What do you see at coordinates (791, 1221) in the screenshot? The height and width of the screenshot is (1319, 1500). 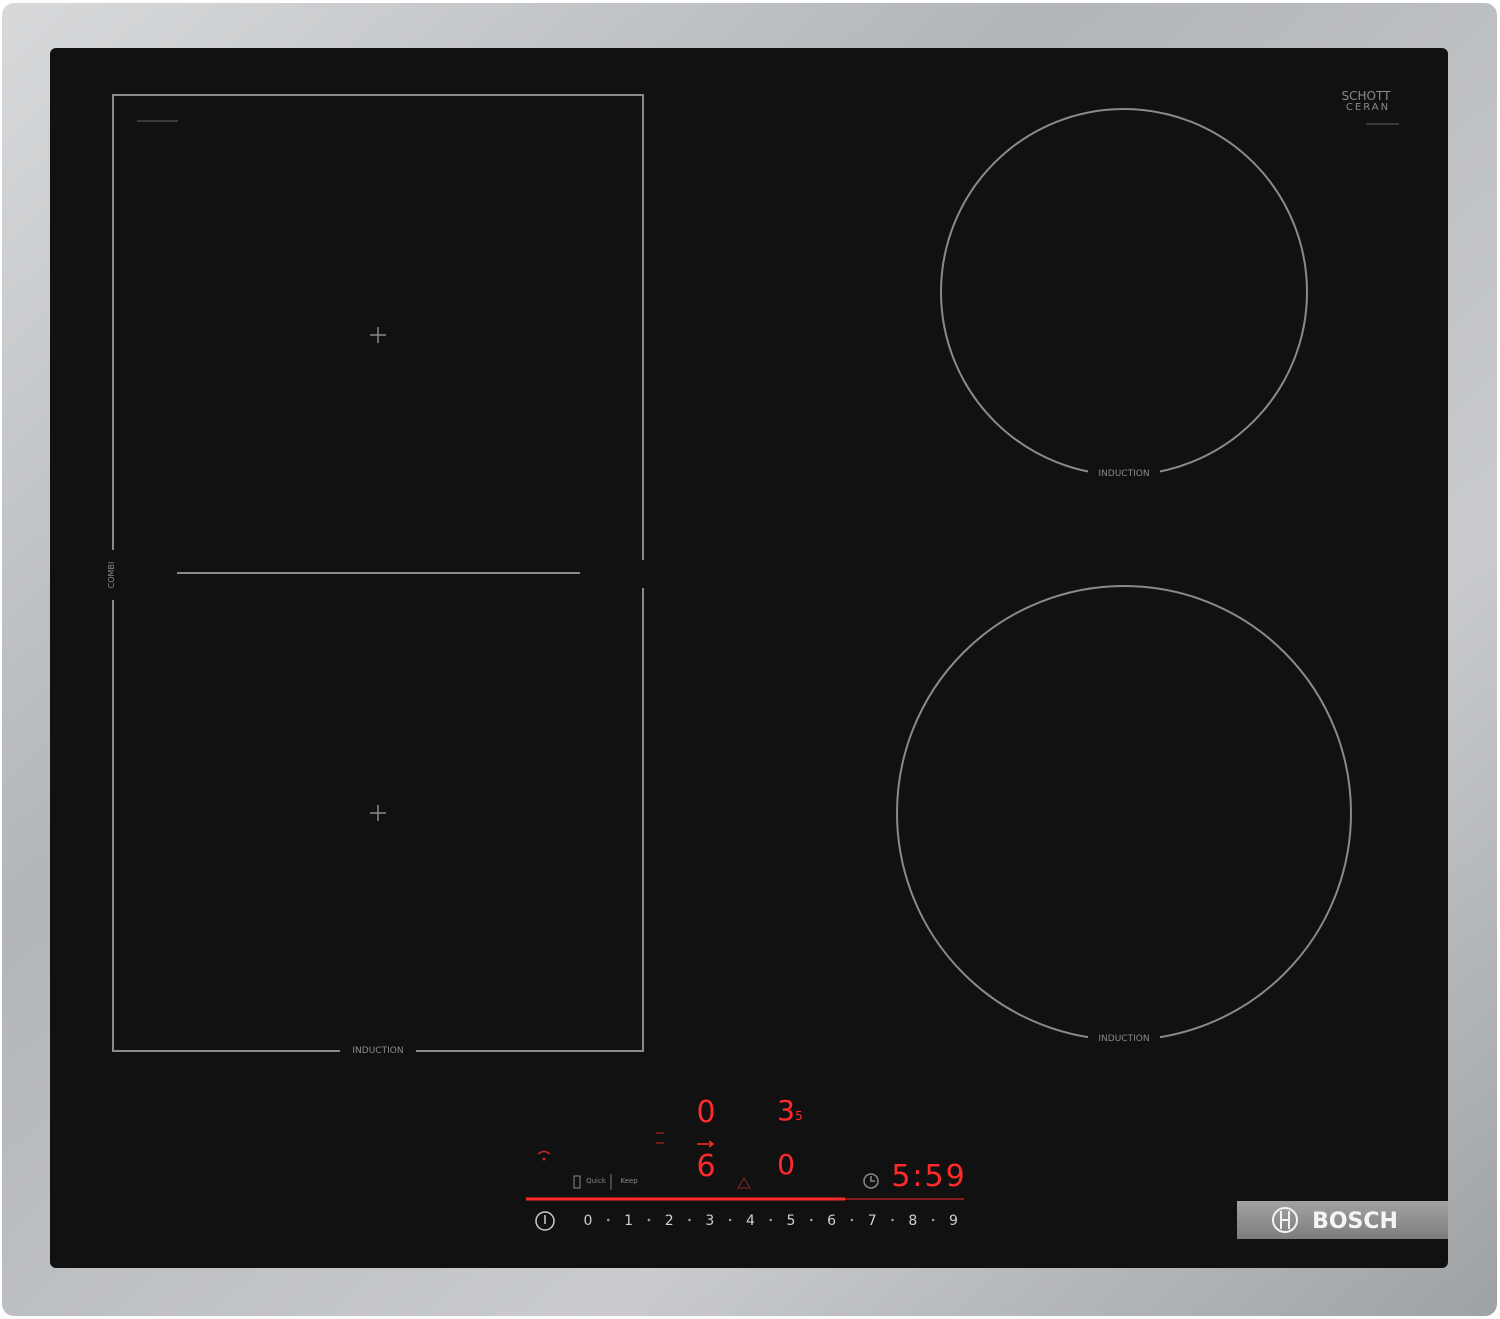 I see `power-level-5: 5` at bounding box center [791, 1221].